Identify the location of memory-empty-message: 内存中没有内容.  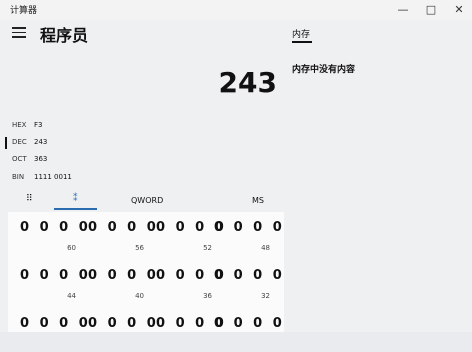
(324, 70).